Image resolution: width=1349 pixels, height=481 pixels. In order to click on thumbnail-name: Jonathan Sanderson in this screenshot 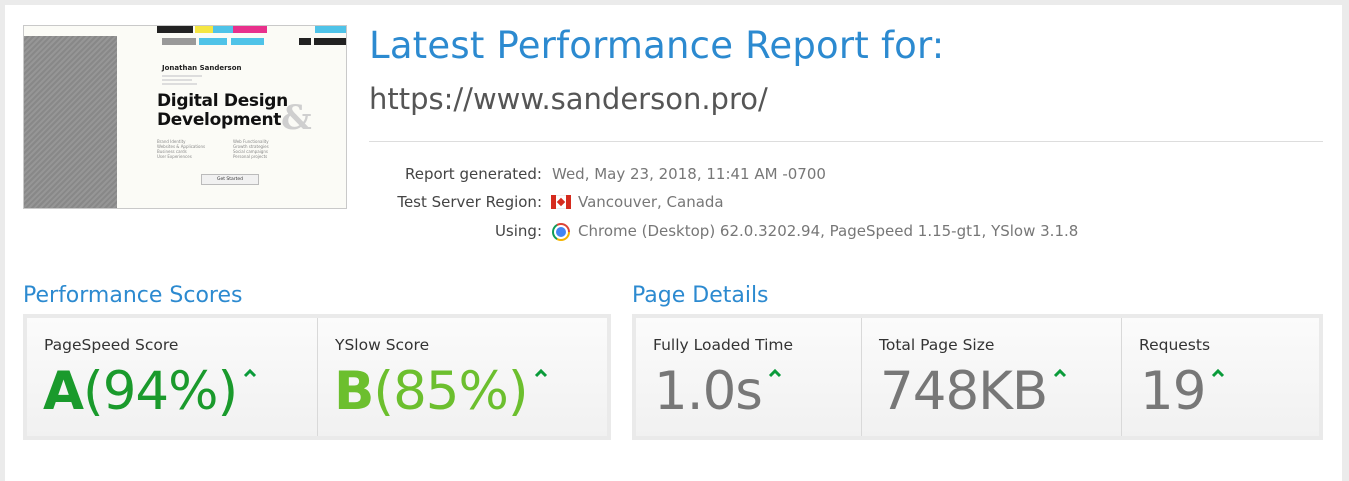, I will do `click(202, 68)`.